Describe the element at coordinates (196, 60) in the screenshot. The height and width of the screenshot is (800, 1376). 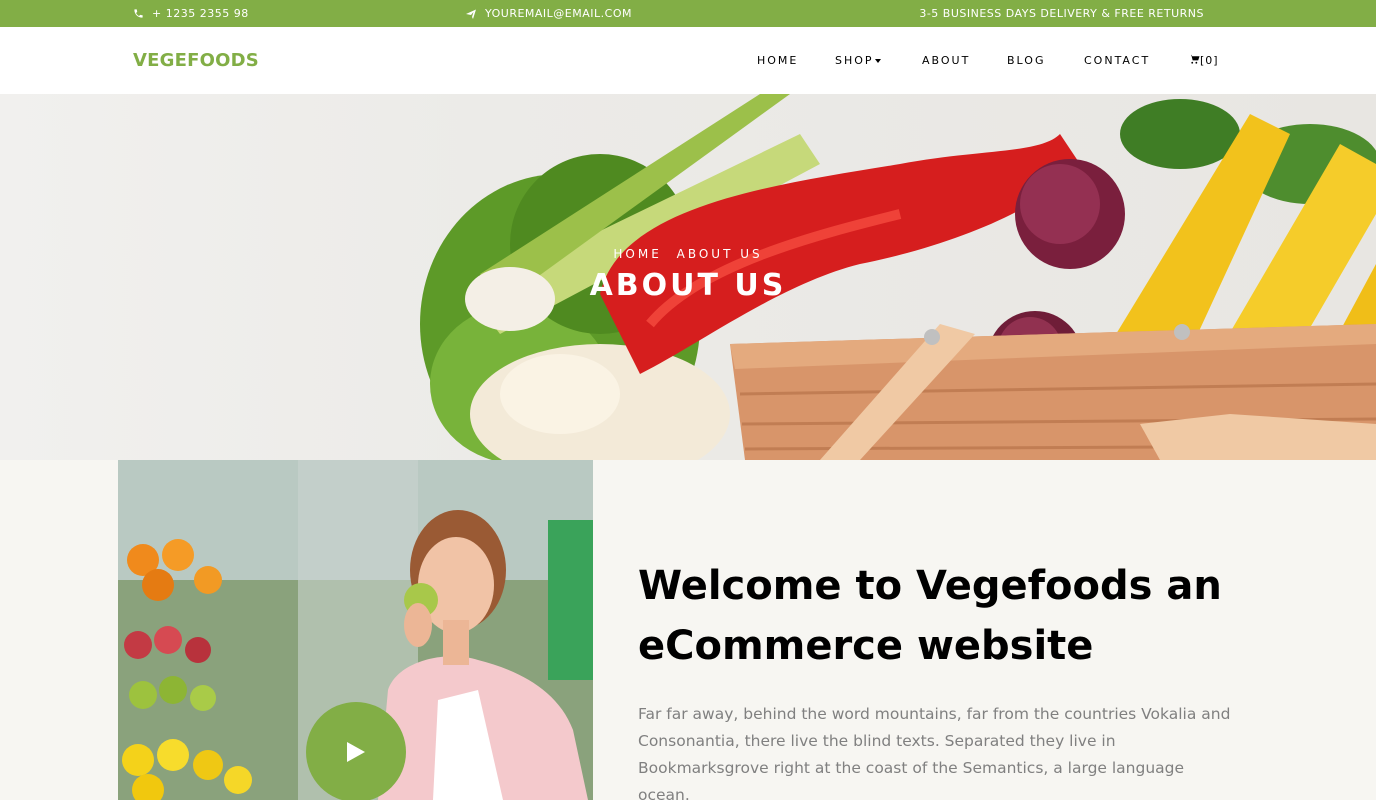
I see `brand-logo: VEGEFOODS` at that location.